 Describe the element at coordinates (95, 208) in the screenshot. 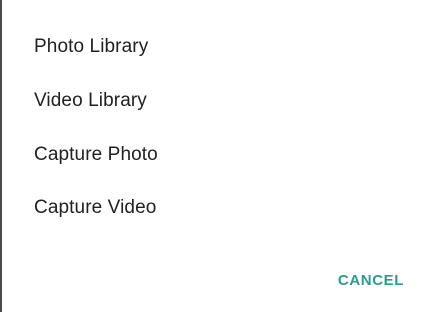

I see `option-capture-video: Capture Video` at that location.